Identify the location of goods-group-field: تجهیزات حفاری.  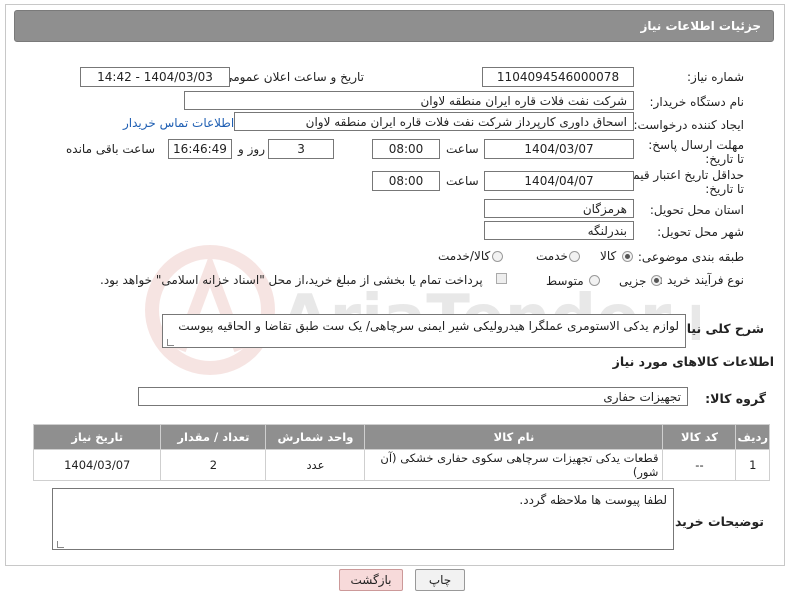
(413, 396).